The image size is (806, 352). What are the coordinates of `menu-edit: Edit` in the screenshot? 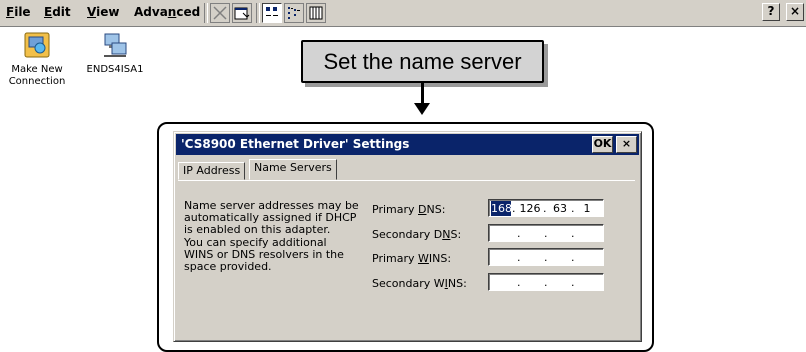 It's located at (57, 12).